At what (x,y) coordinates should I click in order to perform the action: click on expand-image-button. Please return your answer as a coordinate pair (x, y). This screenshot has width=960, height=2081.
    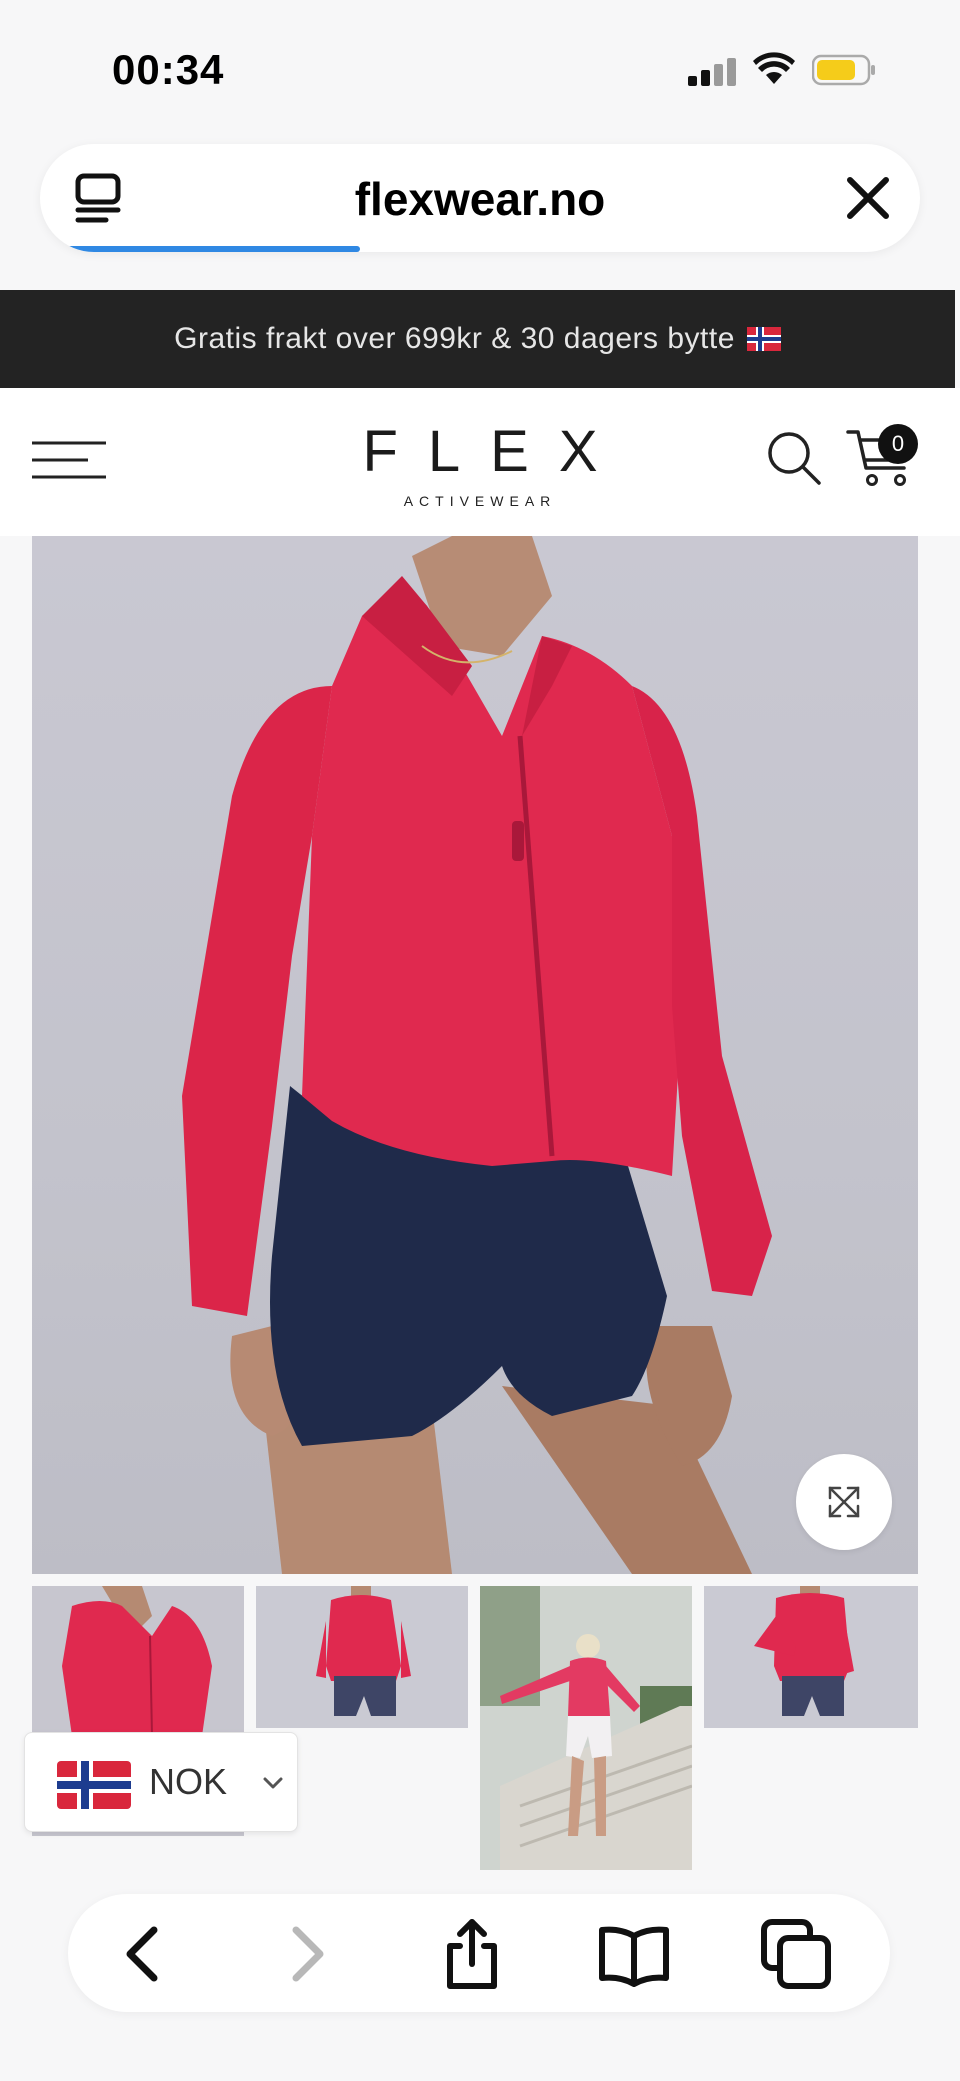
    Looking at the image, I should click on (844, 1502).